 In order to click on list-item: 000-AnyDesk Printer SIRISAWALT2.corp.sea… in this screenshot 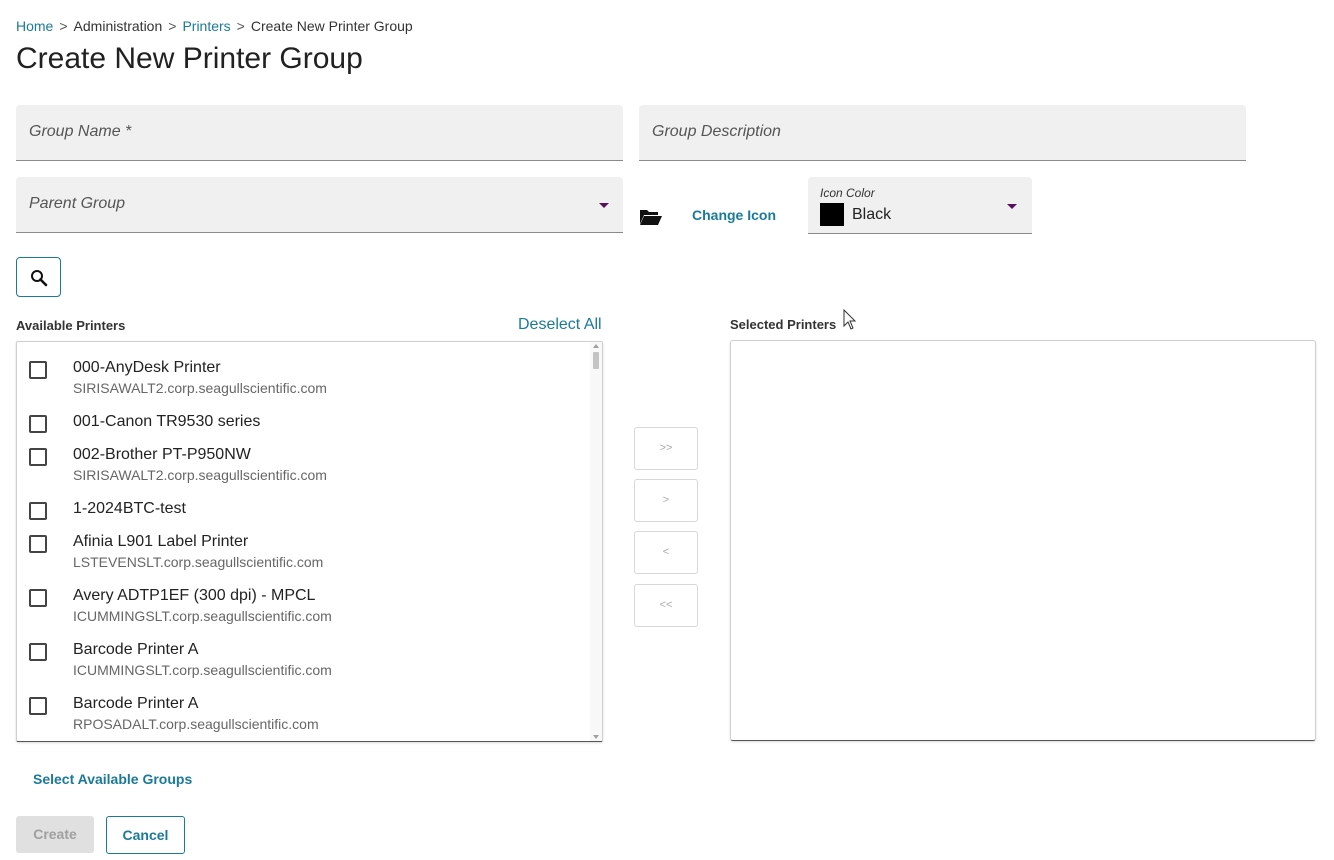, I will do `click(304, 369)`.